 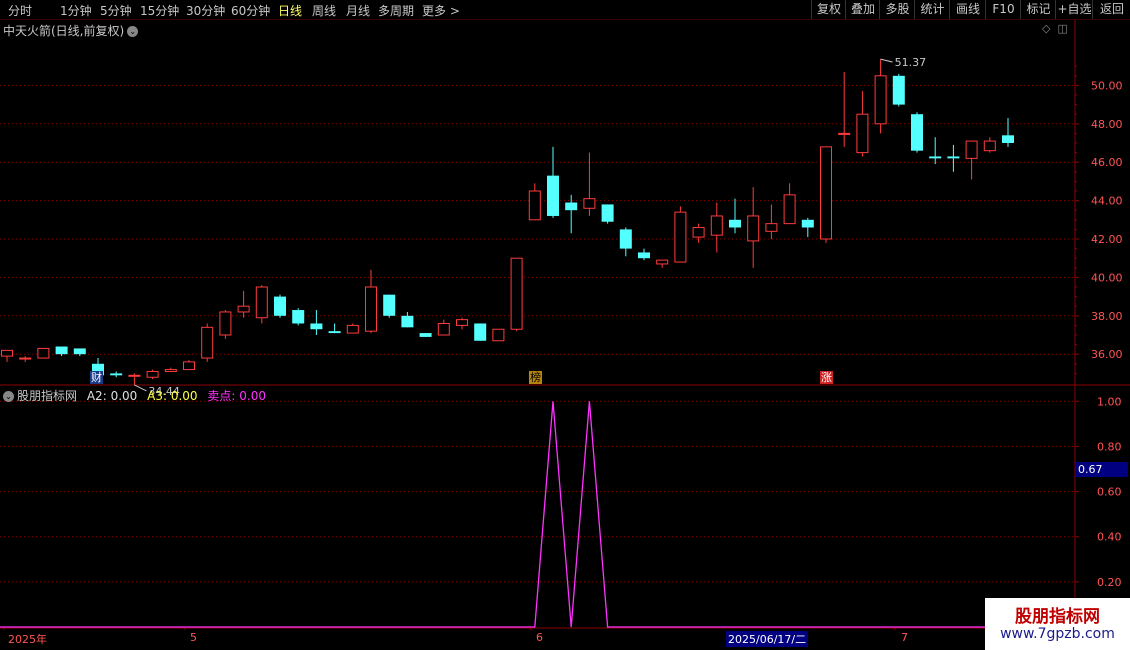 I want to click on diamond-icon: ◇, so click(x=1046, y=28).